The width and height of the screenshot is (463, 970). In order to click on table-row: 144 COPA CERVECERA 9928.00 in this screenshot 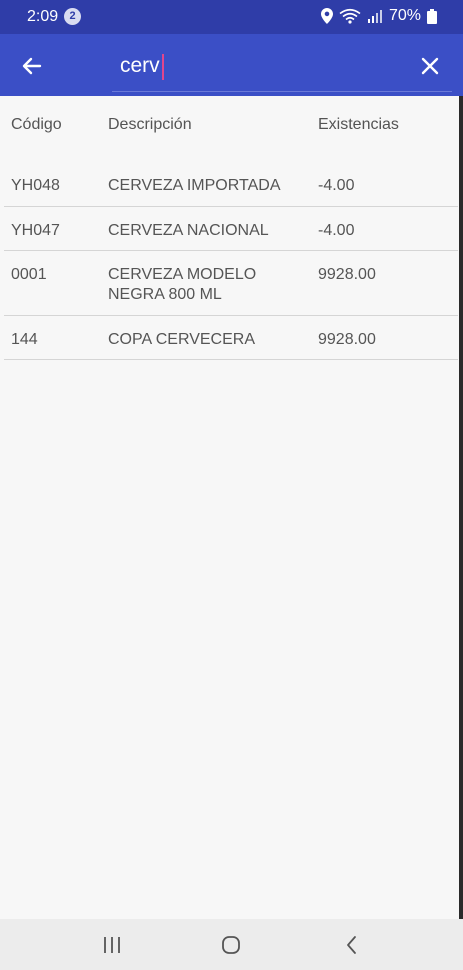, I will do `click(231, 338)`.